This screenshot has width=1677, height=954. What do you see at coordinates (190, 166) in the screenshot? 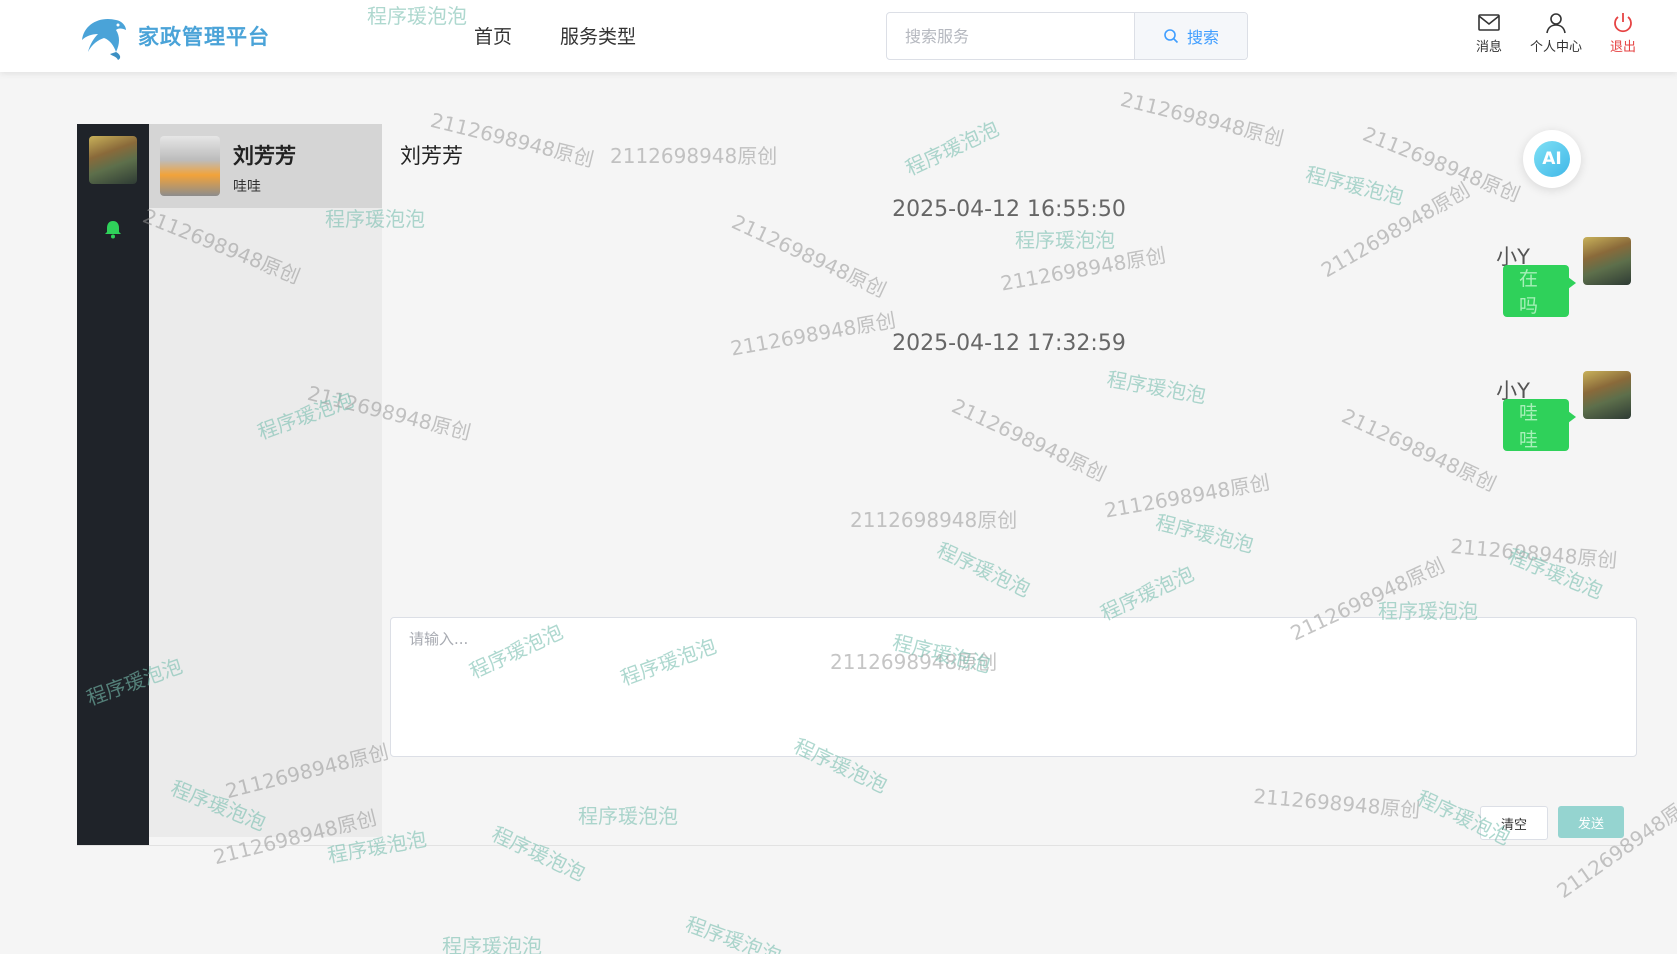
I see `contact-avatar` at bounding box center [190, 166].